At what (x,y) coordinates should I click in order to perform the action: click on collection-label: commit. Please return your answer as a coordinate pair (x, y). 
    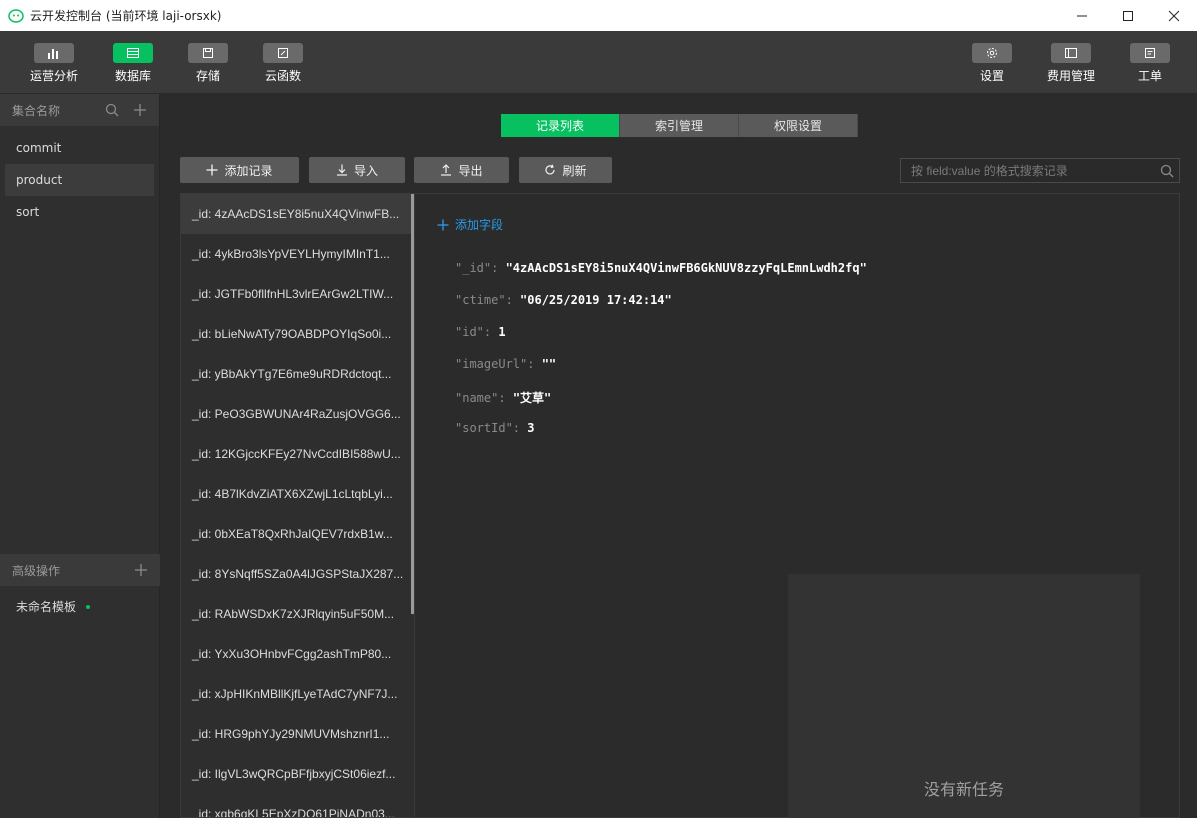
    Looking at the image, I should click on (39, 148).